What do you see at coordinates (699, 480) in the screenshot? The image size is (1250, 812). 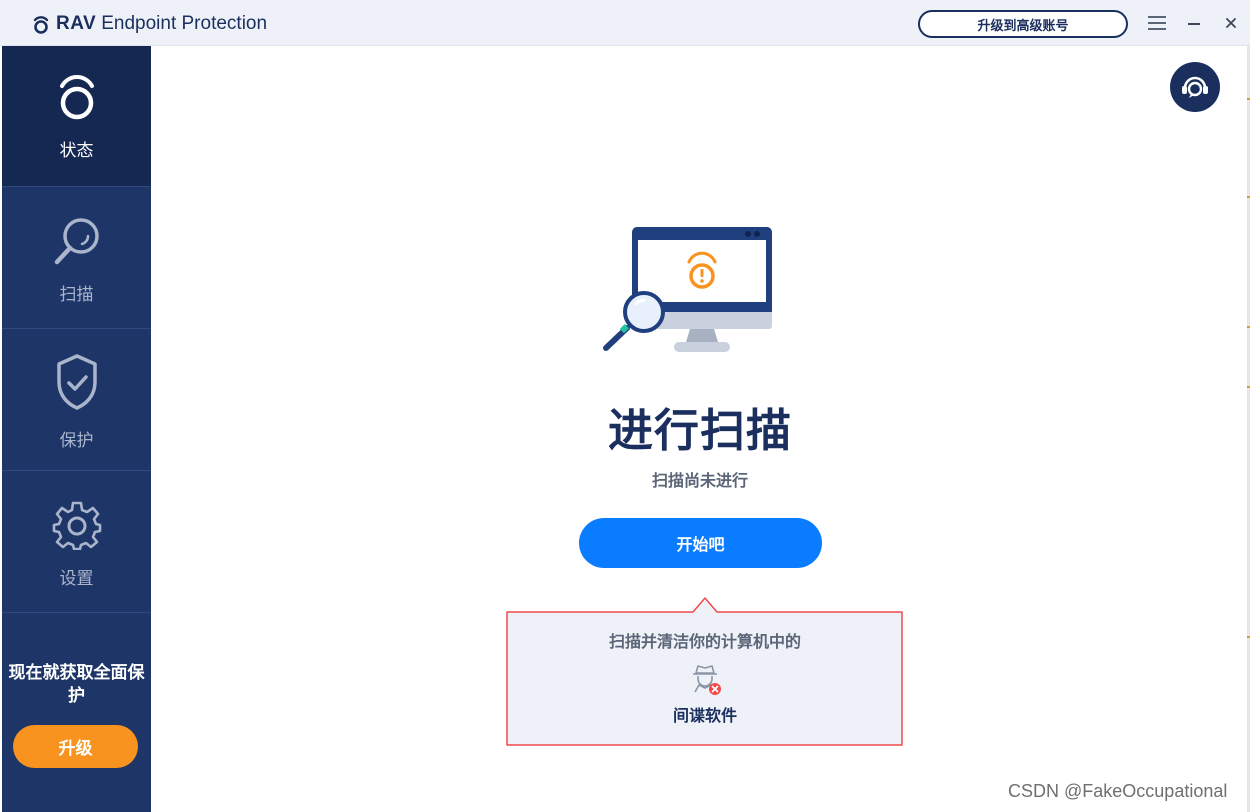 I see `scan-status-text: 扫描尚未进行` at bounding box center [699, 480].